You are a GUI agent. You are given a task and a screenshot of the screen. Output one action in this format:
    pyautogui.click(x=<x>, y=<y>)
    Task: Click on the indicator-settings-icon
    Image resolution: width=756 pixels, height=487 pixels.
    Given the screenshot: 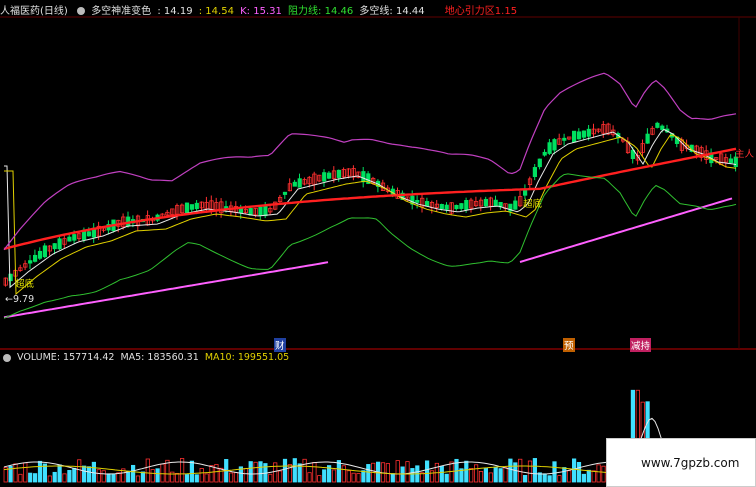 What is the action you would take?
    pyautogui.click(x=81, y=11)
    